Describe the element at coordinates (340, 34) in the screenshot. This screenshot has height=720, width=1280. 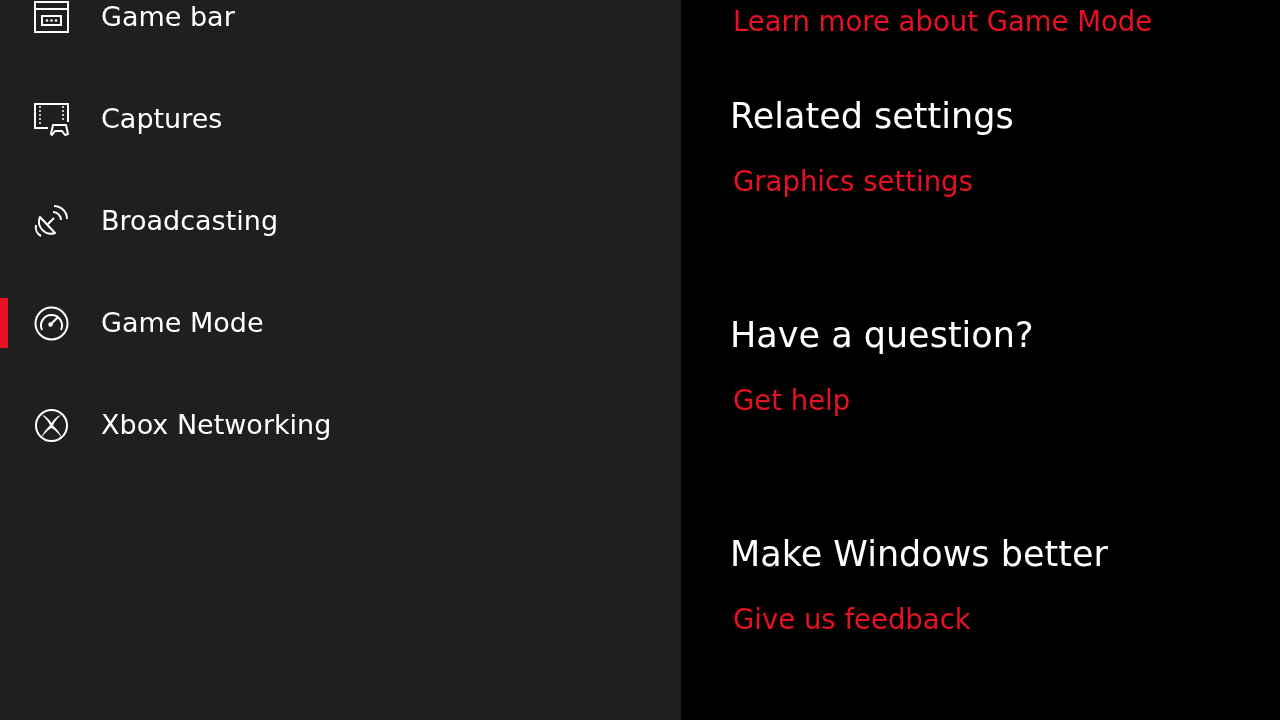
I see `sidebar-item: Game bar` at that location.